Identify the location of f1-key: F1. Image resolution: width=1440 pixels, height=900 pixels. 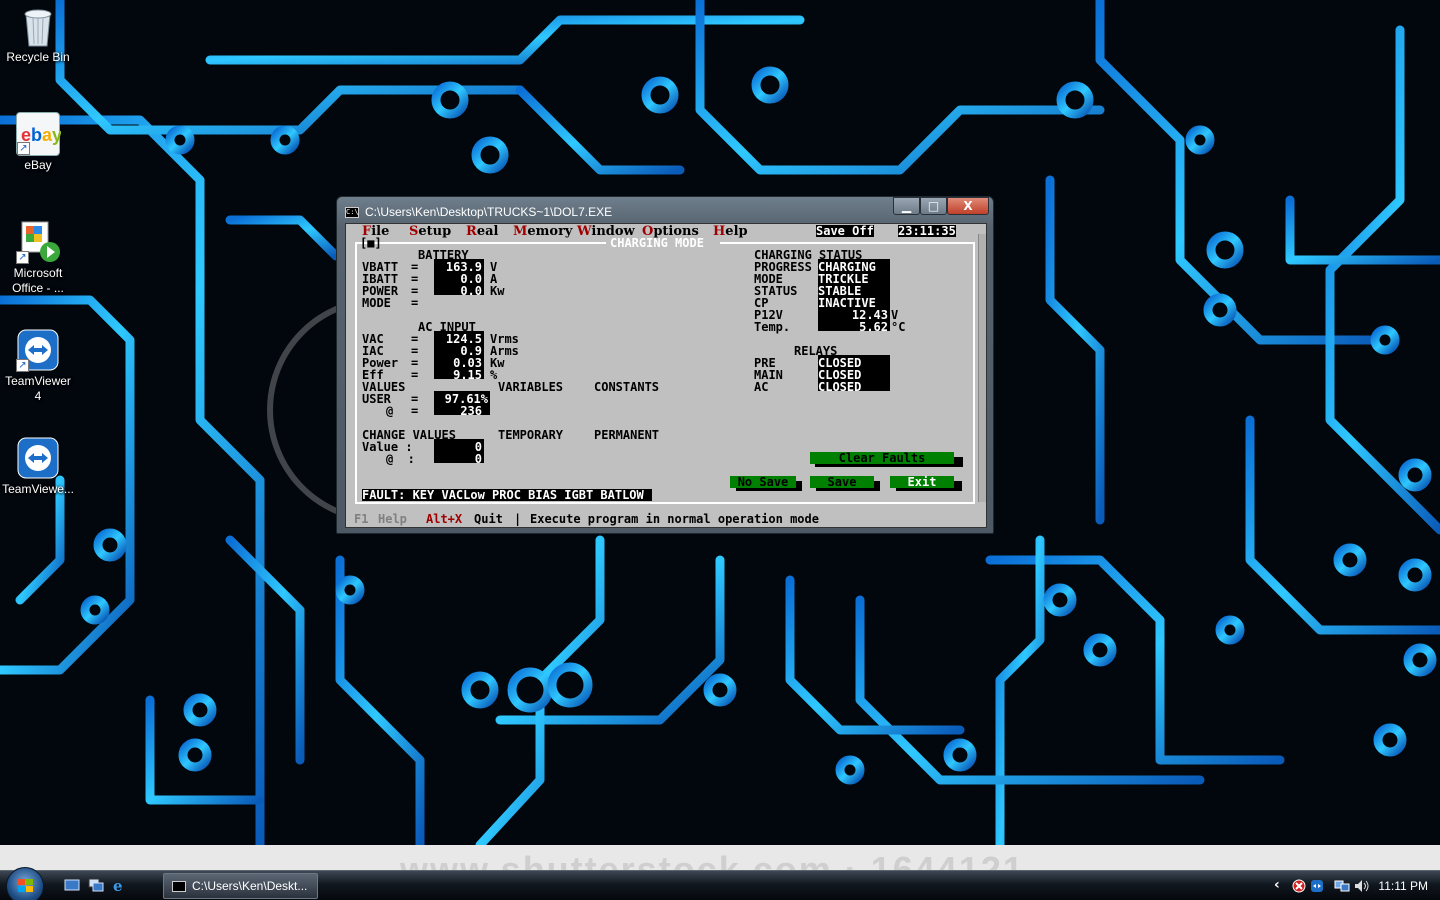
(361, 519).